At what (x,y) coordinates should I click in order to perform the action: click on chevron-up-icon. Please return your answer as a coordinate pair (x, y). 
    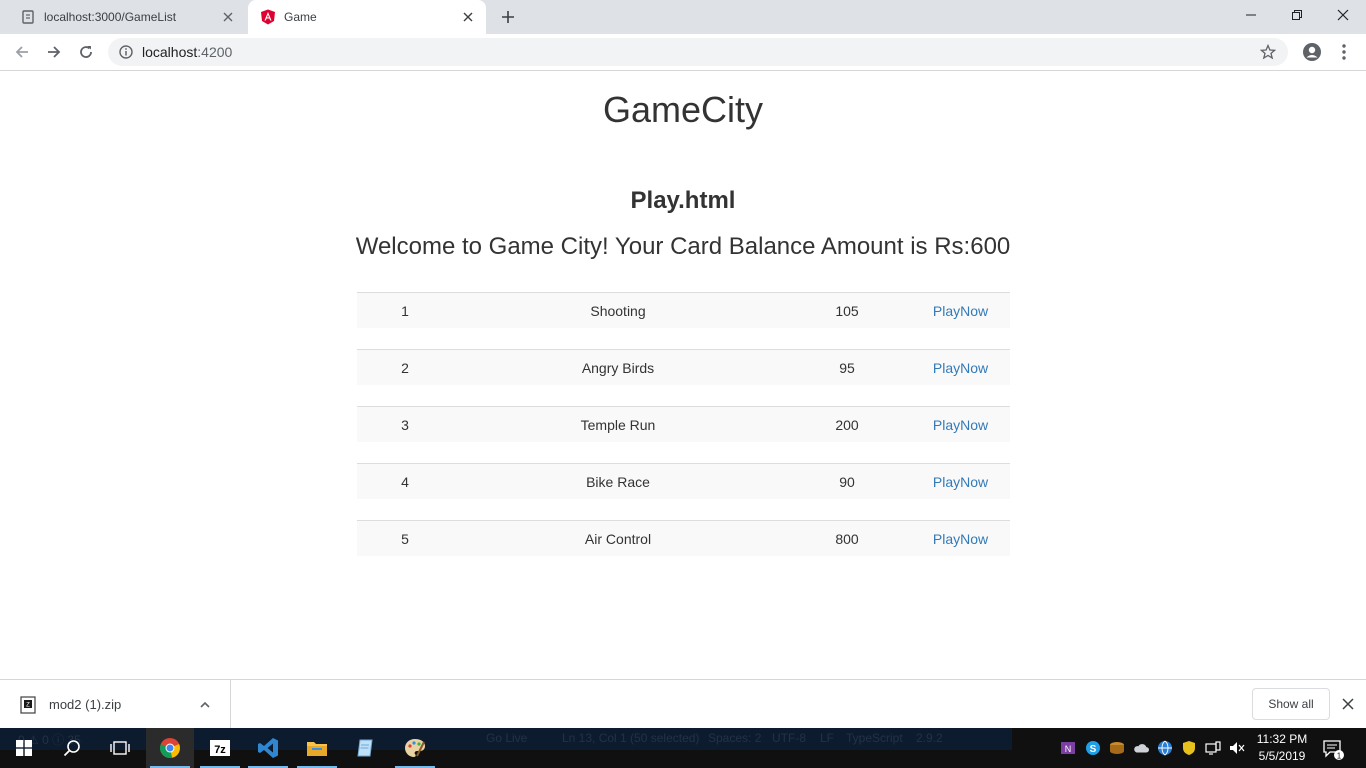
    Looking at the image, I should click on (205, 705).